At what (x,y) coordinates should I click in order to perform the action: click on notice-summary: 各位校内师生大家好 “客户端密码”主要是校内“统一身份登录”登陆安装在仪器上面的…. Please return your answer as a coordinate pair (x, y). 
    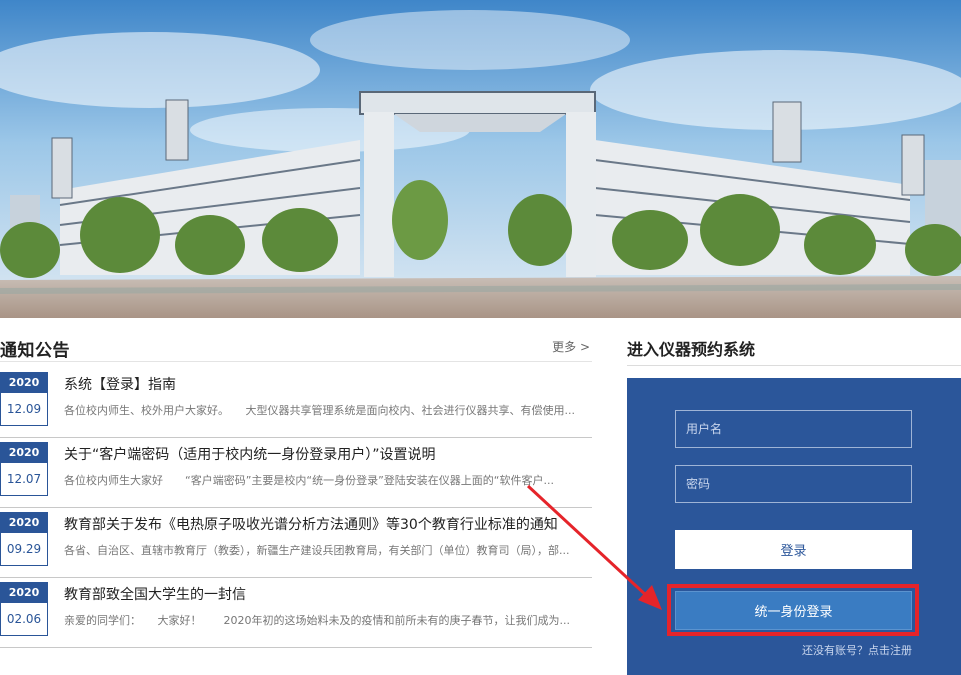
    Looking at the image, I should click on (309, 480).